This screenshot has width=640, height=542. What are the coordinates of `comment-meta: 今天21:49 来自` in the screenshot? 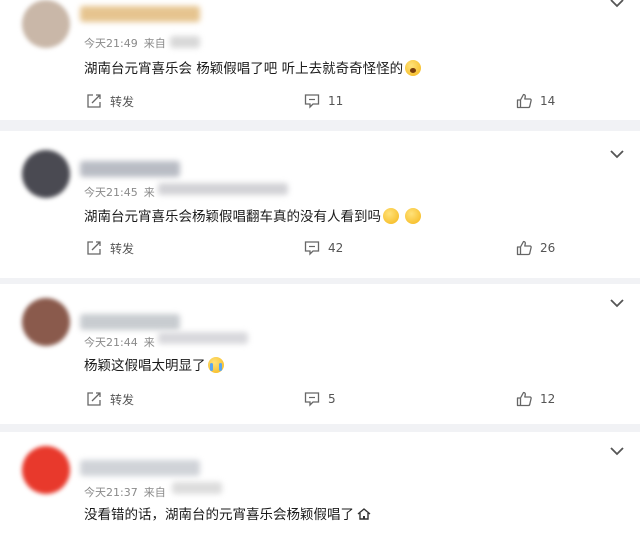 It's located at (125, 43).